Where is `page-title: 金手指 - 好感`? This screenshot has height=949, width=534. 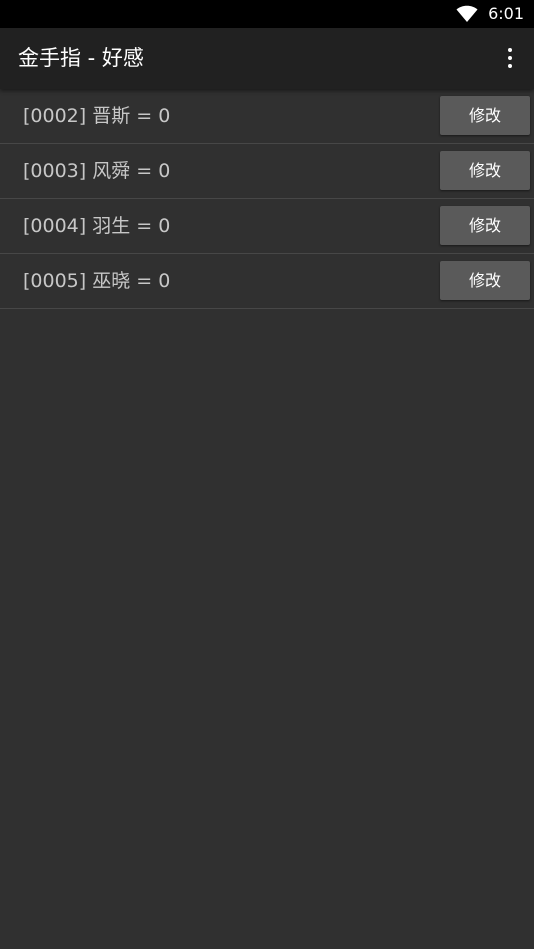 page-title: 金手指 - 好感 is located at coordinates (81, 58).